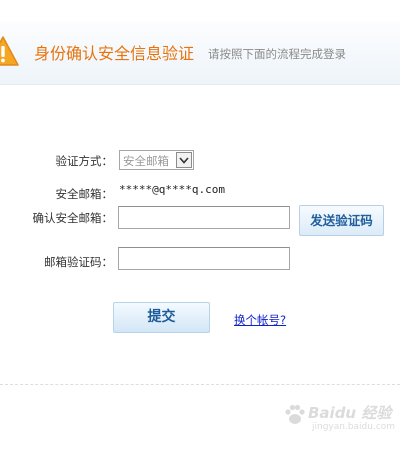 Image resolution: width=400 pixels, height=450 pixels. What do you see at coordinates (73, 218) in the screenshot?
I see `confirm-email-label: 确认安全邮箱：` at bounding box center [73, 218].